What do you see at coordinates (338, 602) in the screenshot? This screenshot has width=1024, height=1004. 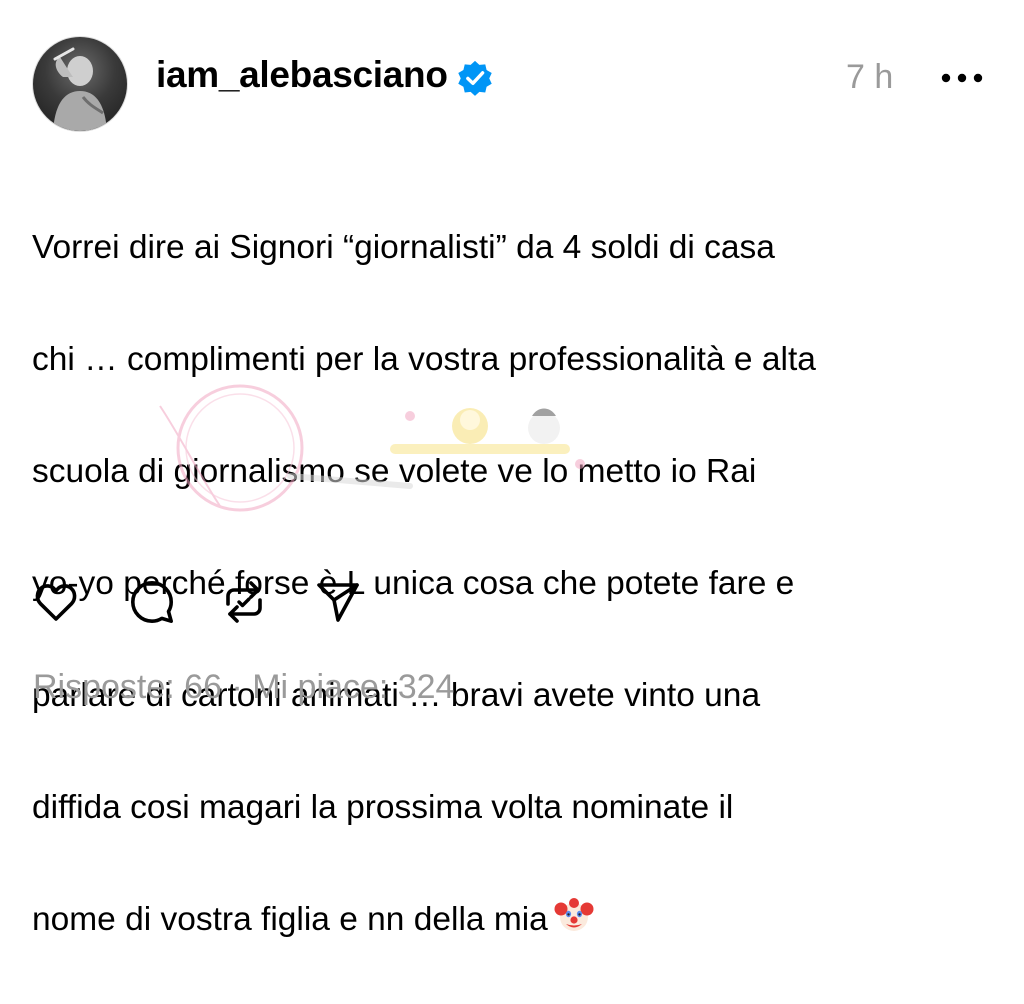 I see `send-icon` at bounding box center [338, 602].